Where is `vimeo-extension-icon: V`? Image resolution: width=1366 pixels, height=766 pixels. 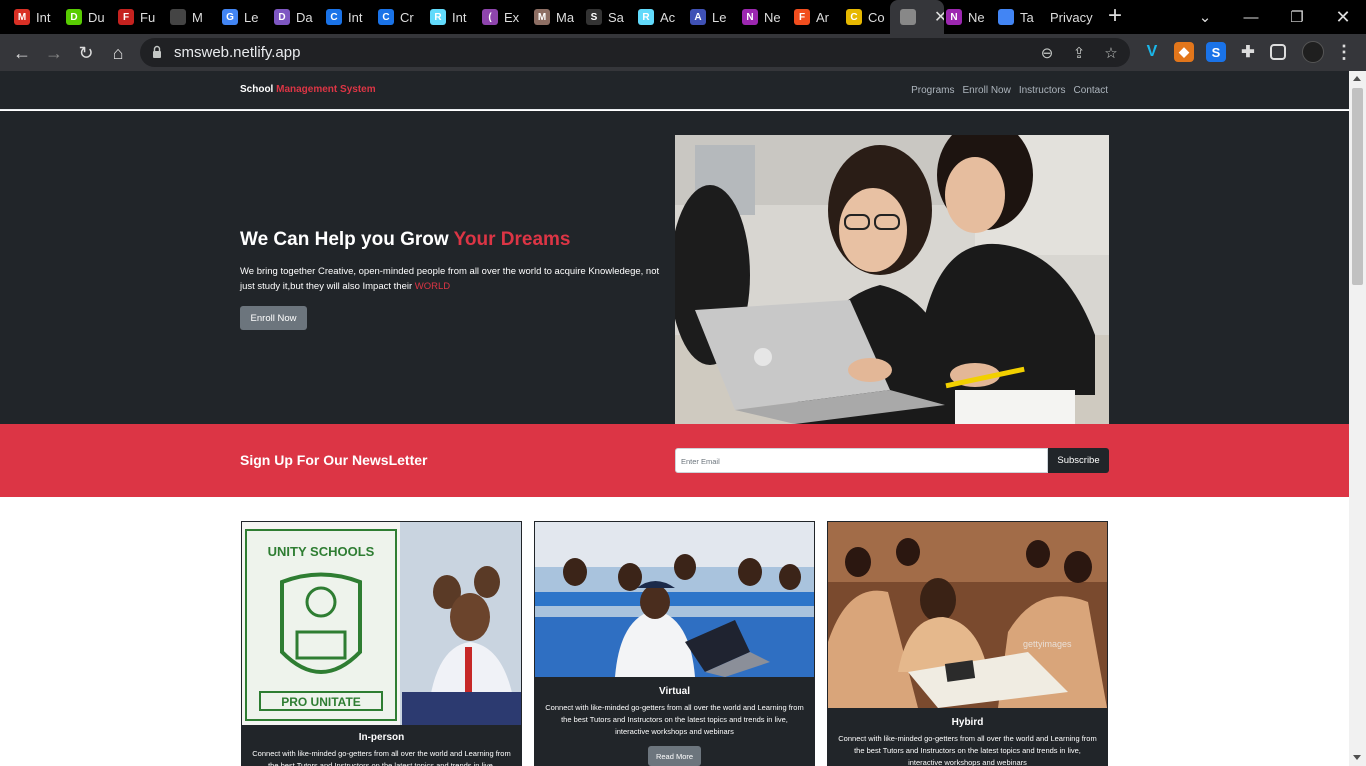 vimeo-extension-icon: V is located at coordinates (1152, 52).